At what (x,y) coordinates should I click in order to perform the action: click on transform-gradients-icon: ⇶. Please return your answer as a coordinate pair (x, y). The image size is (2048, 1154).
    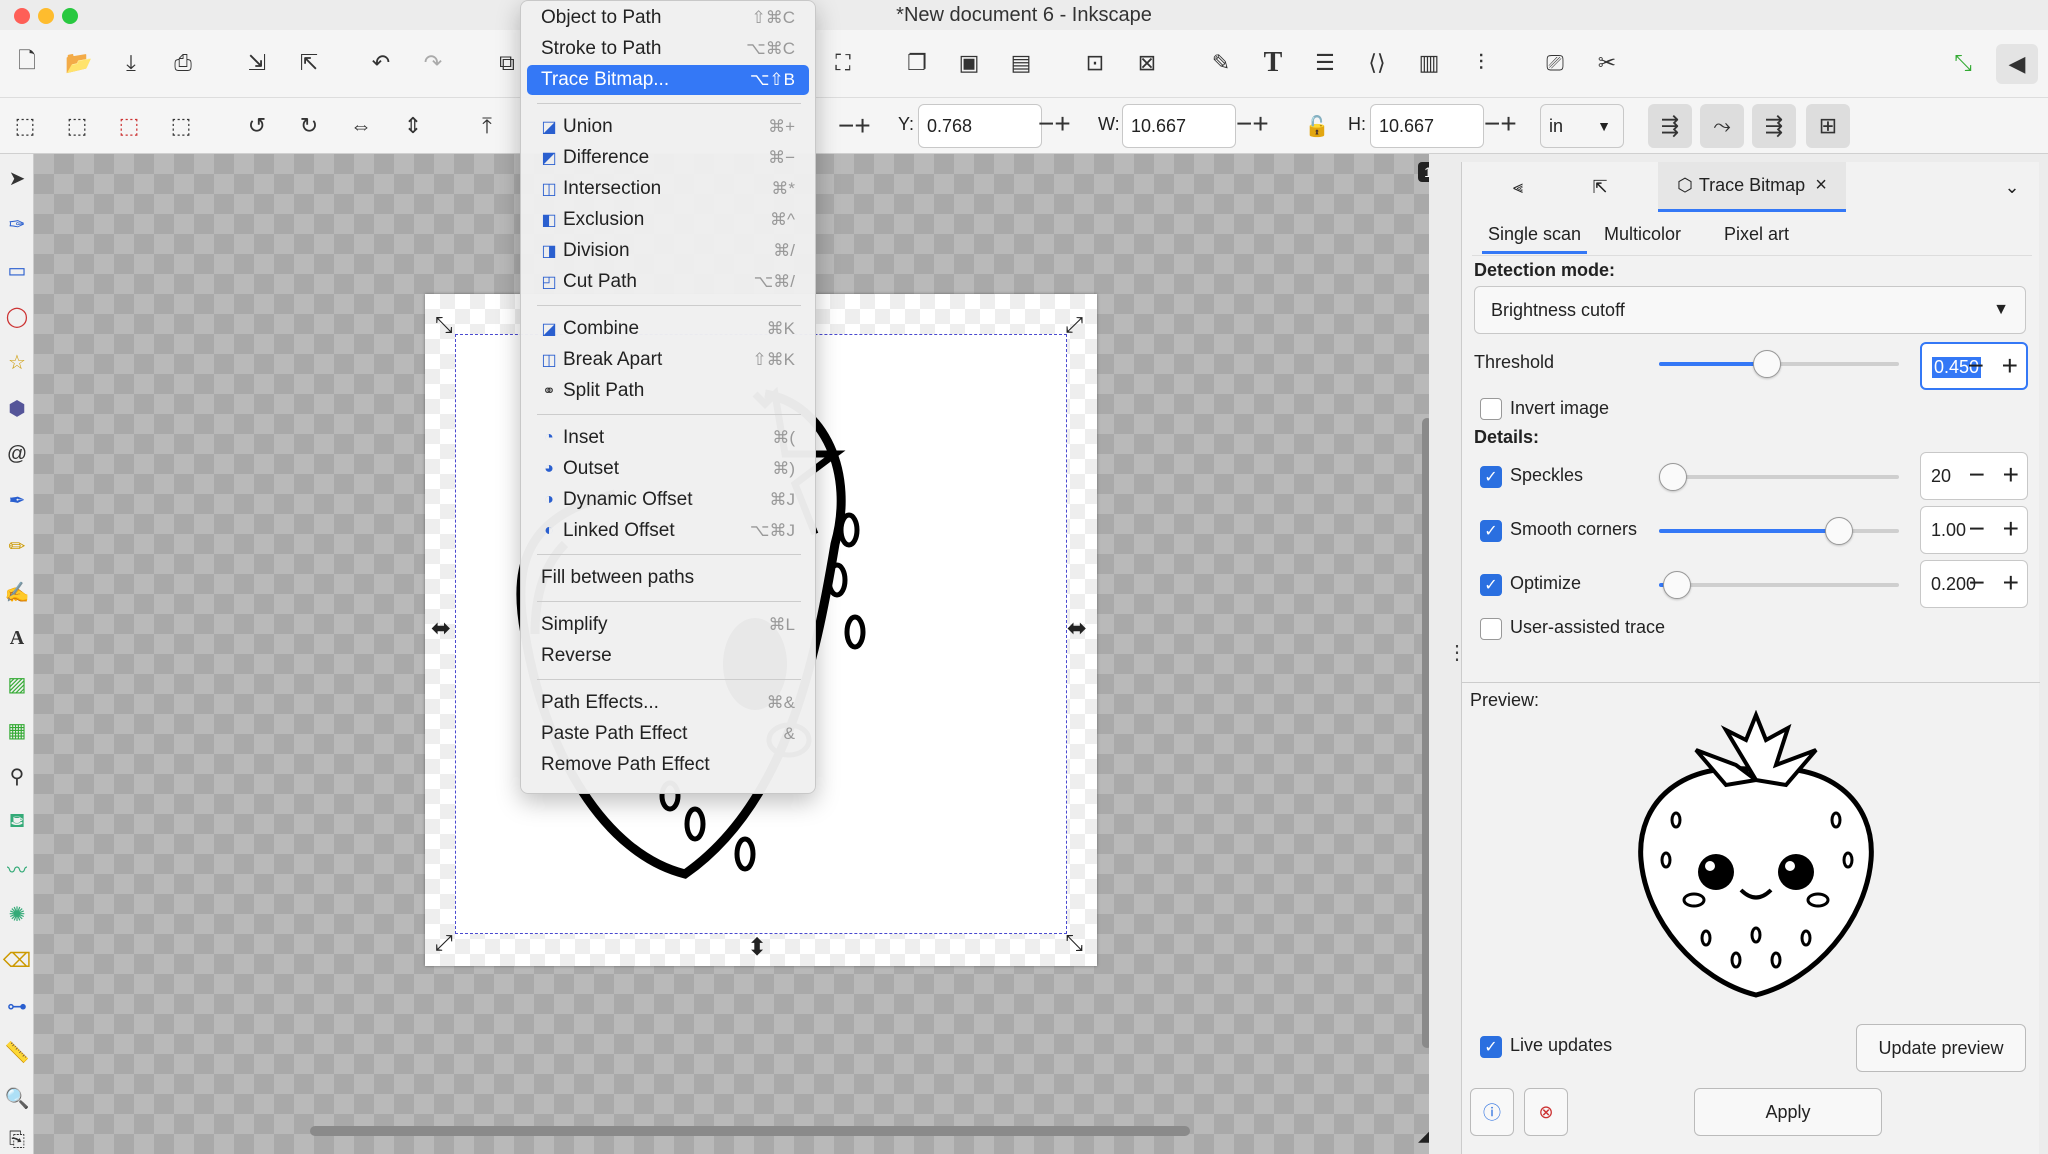
    Looking at the image, I should click on (1774, 126).